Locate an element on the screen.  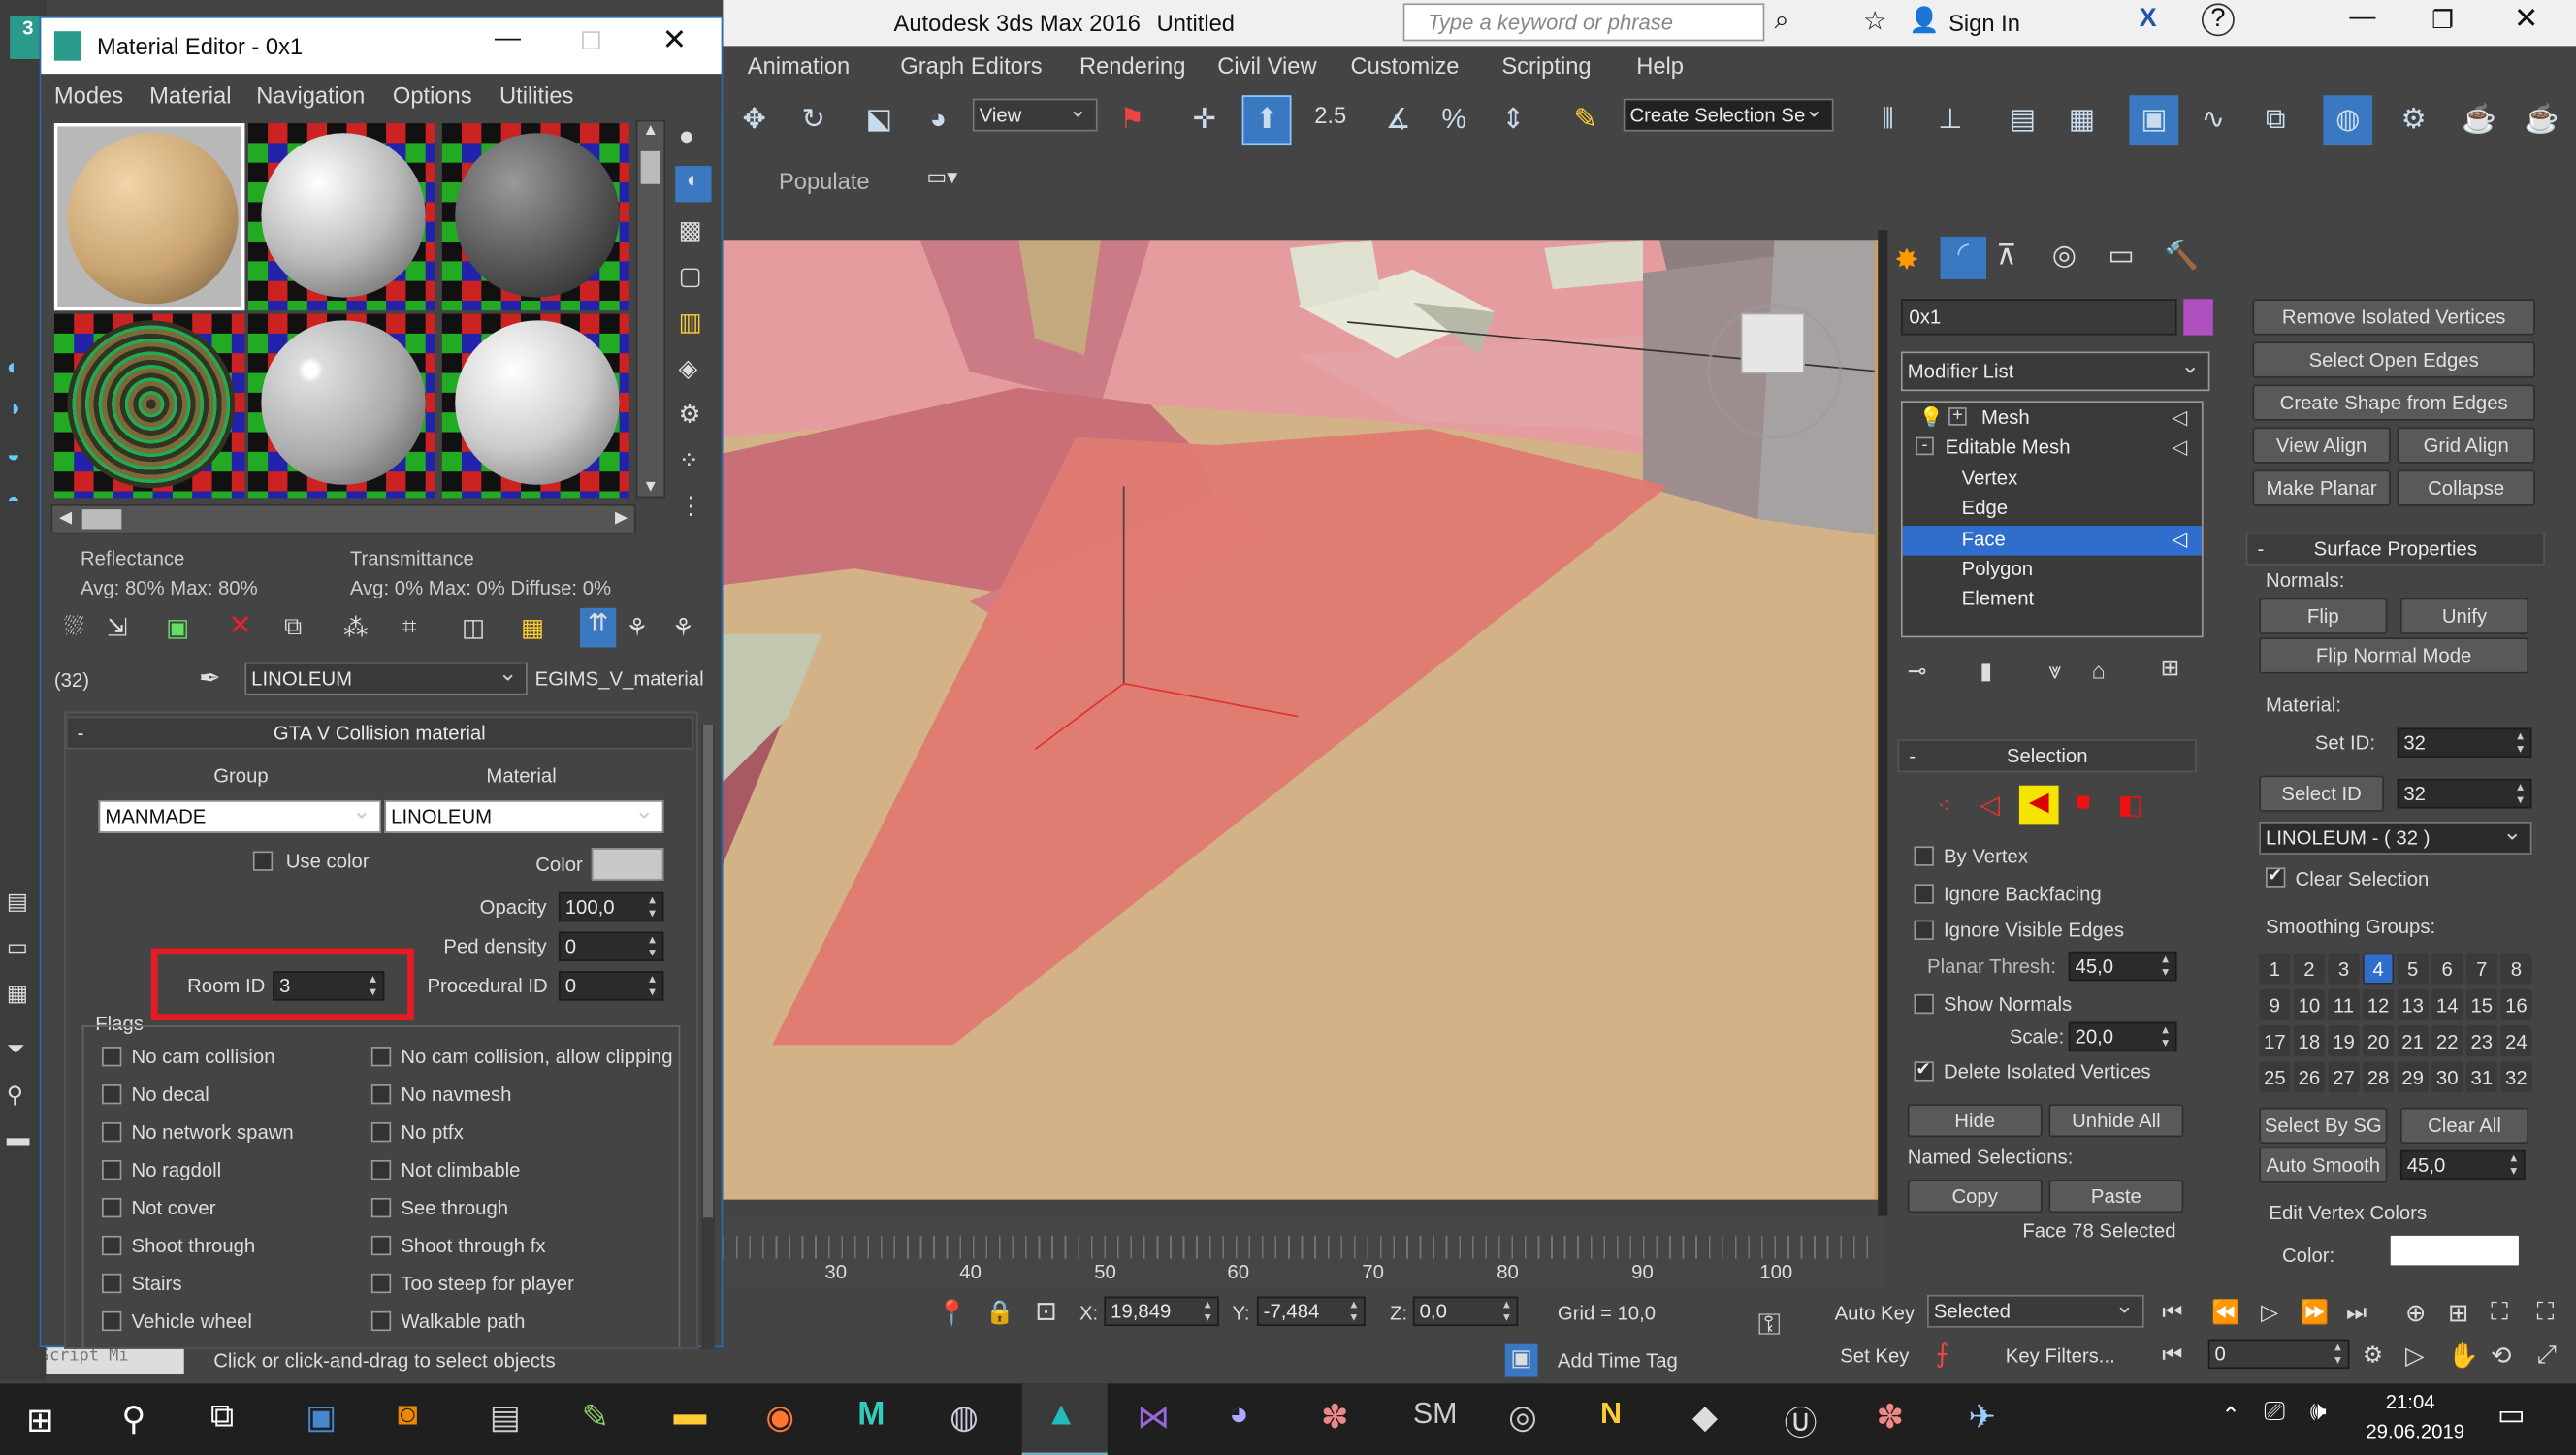
keyboard-shortcut-icon: ⬆ is located at coordinates (1266, 120).